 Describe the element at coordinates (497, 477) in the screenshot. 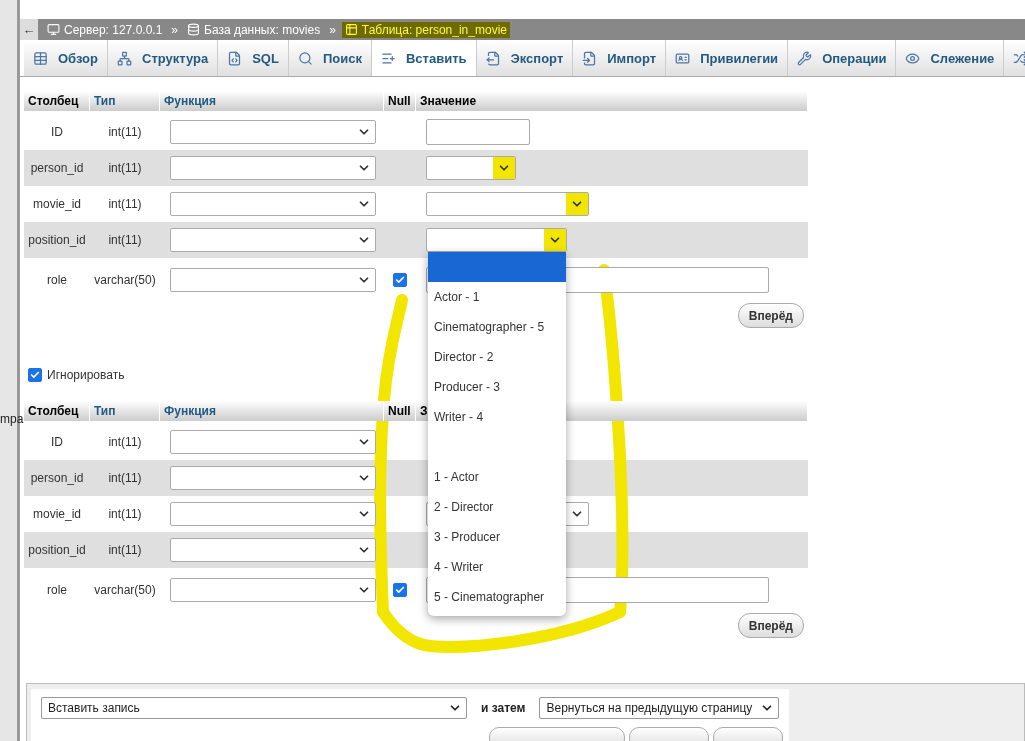

I see `dropdown-option: 1 - Actor` at that location.